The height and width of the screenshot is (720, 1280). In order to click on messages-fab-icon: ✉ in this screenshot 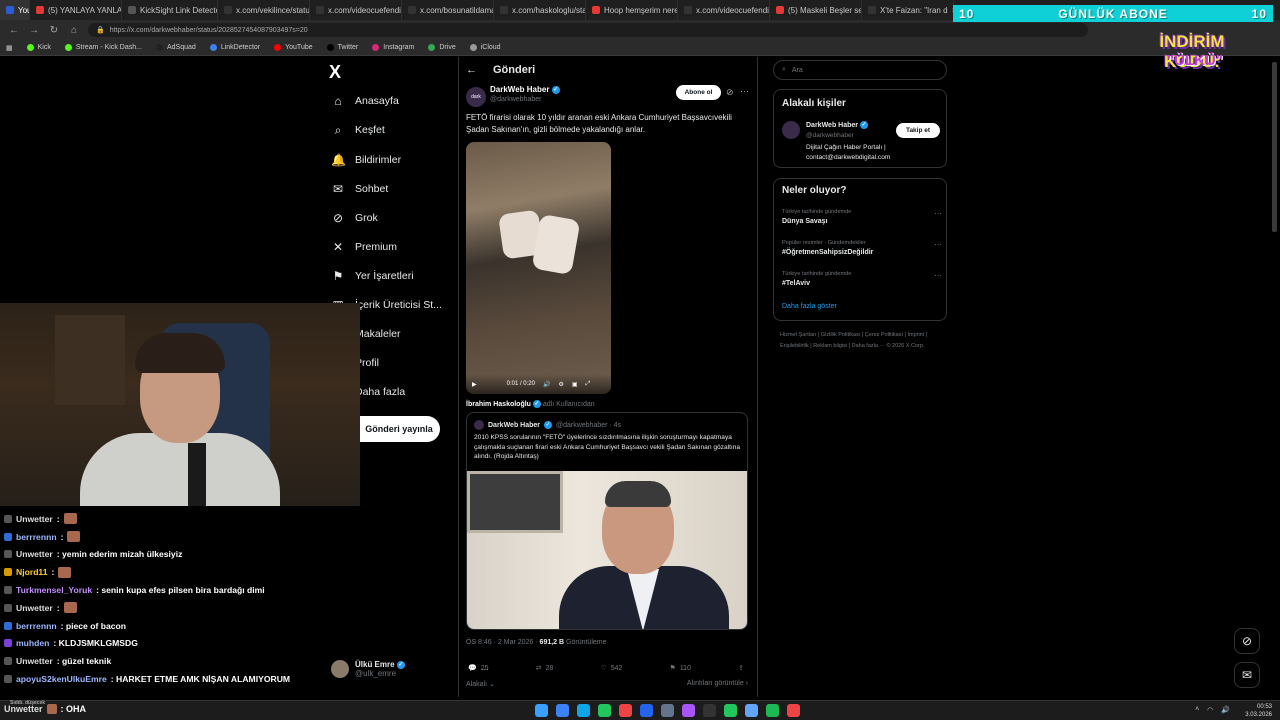, I will do `click(1247, 675)`.